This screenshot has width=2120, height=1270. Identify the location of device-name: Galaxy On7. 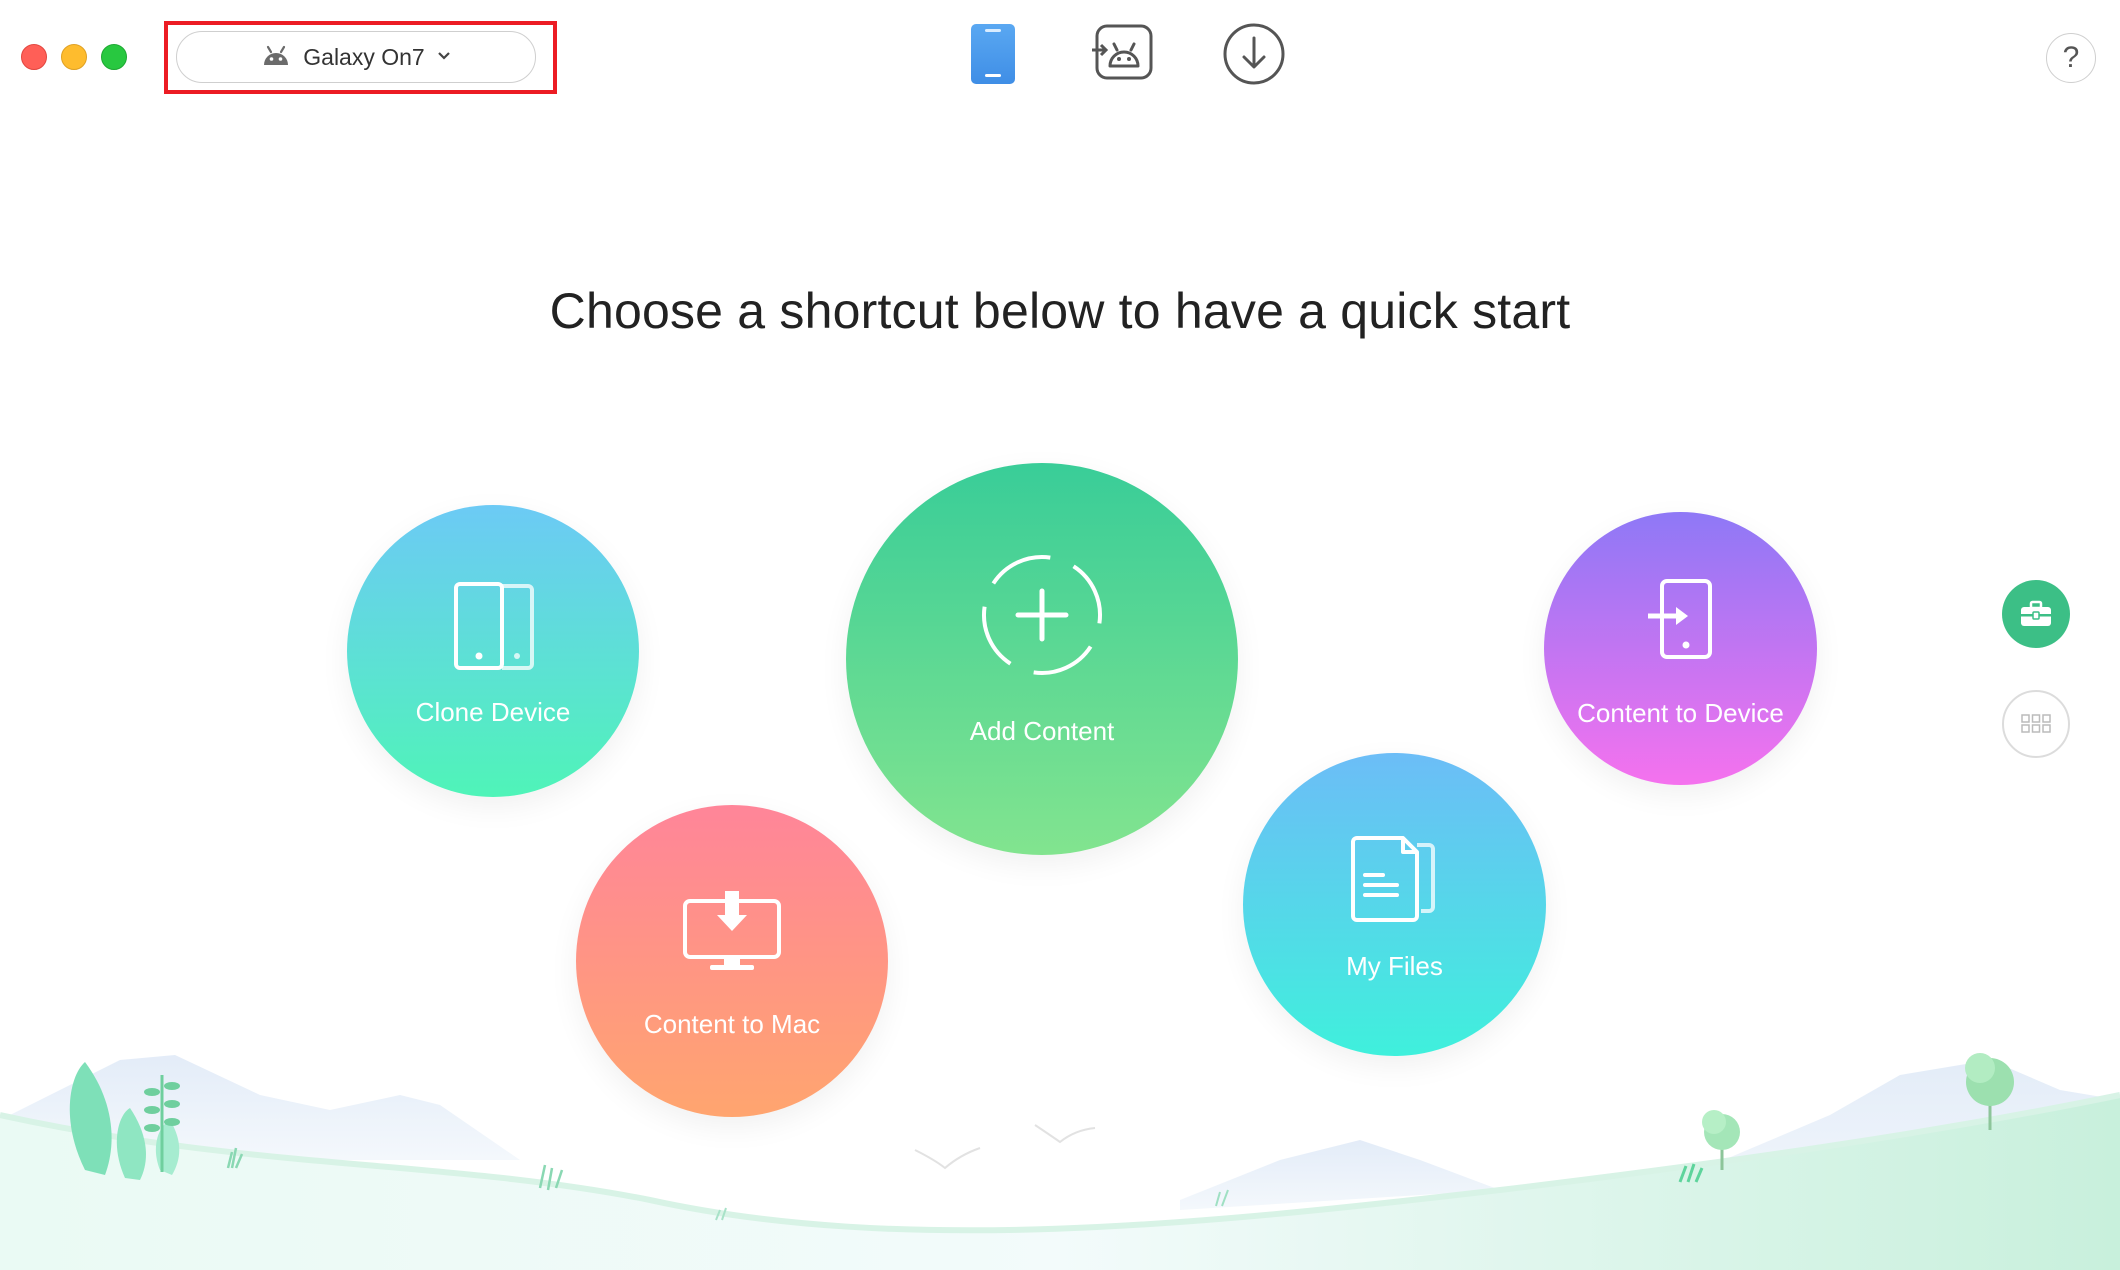
(364, 56).